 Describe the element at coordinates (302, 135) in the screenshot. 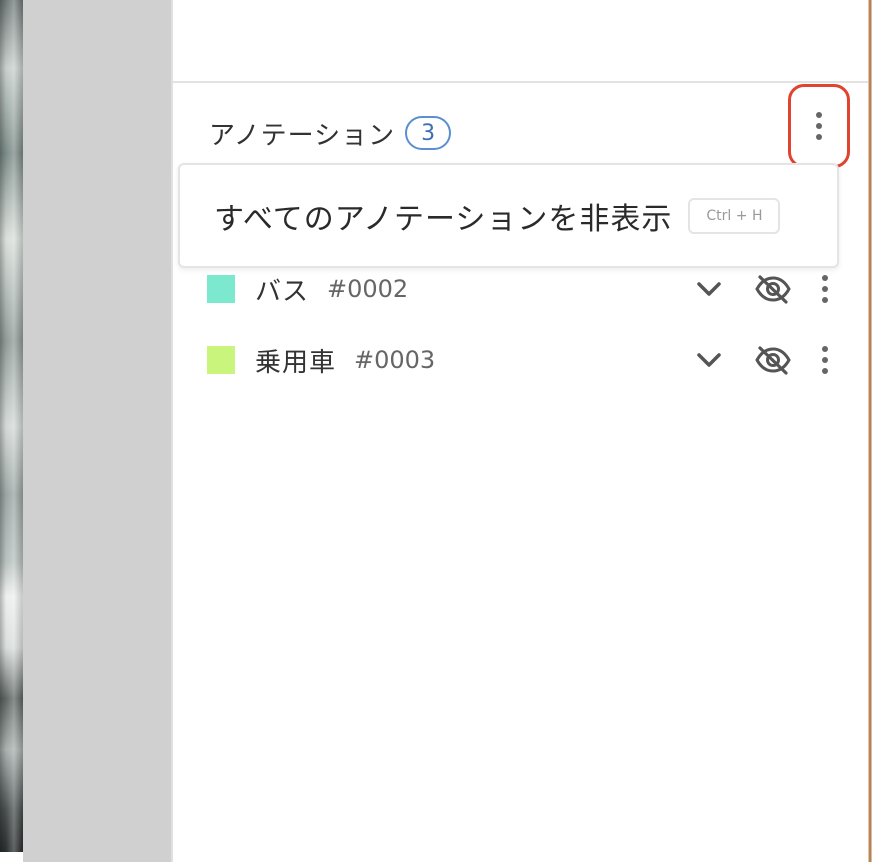

I see `panel-title: アノテーション` at that location.